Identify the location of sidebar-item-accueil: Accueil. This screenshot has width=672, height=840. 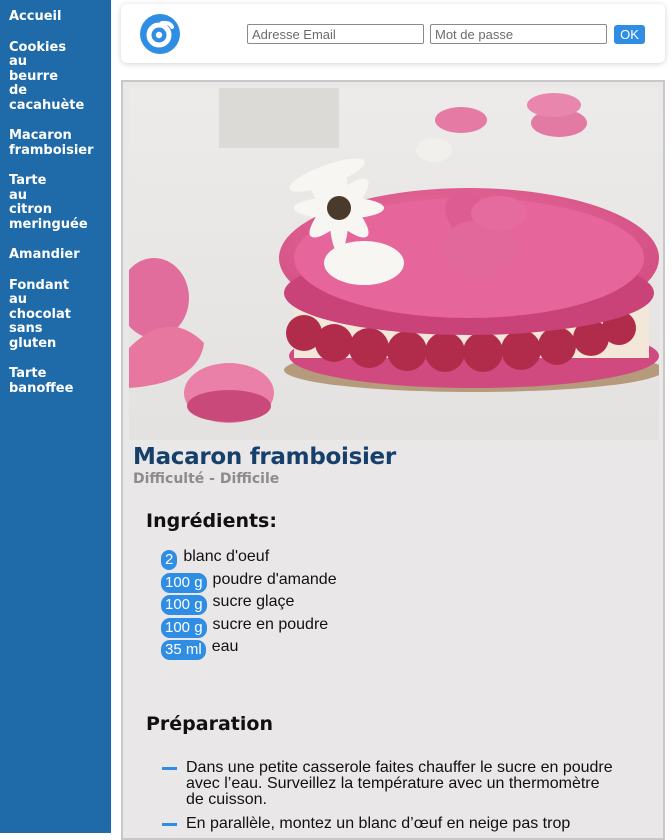
(57, 17).